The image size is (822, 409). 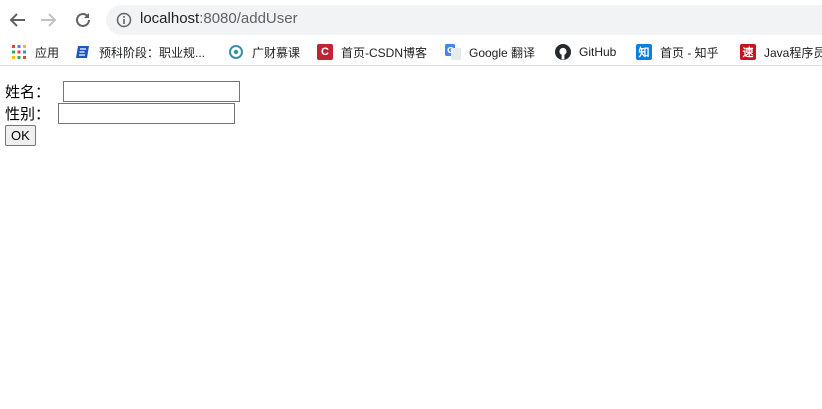 What do you see at coordinates (748, 52) in the screenshot?
I see `java-icon: 速` at bounding box center [748, 52].